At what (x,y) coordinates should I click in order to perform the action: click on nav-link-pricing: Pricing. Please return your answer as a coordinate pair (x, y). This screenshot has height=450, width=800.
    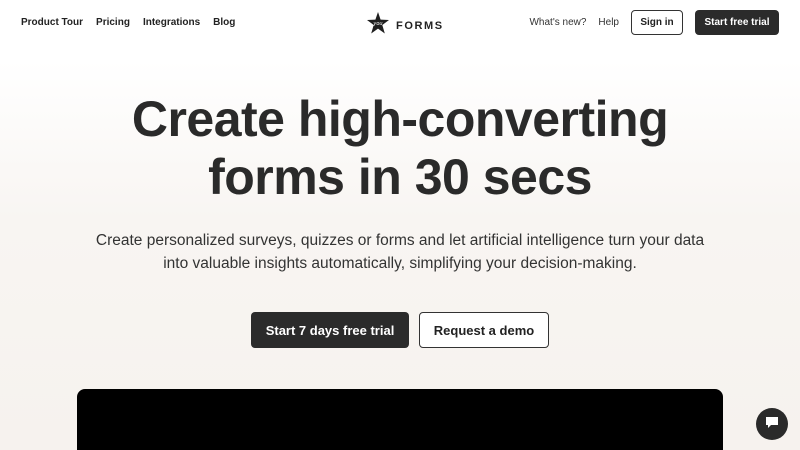
    Looking at the image, I should click on (113, 22).